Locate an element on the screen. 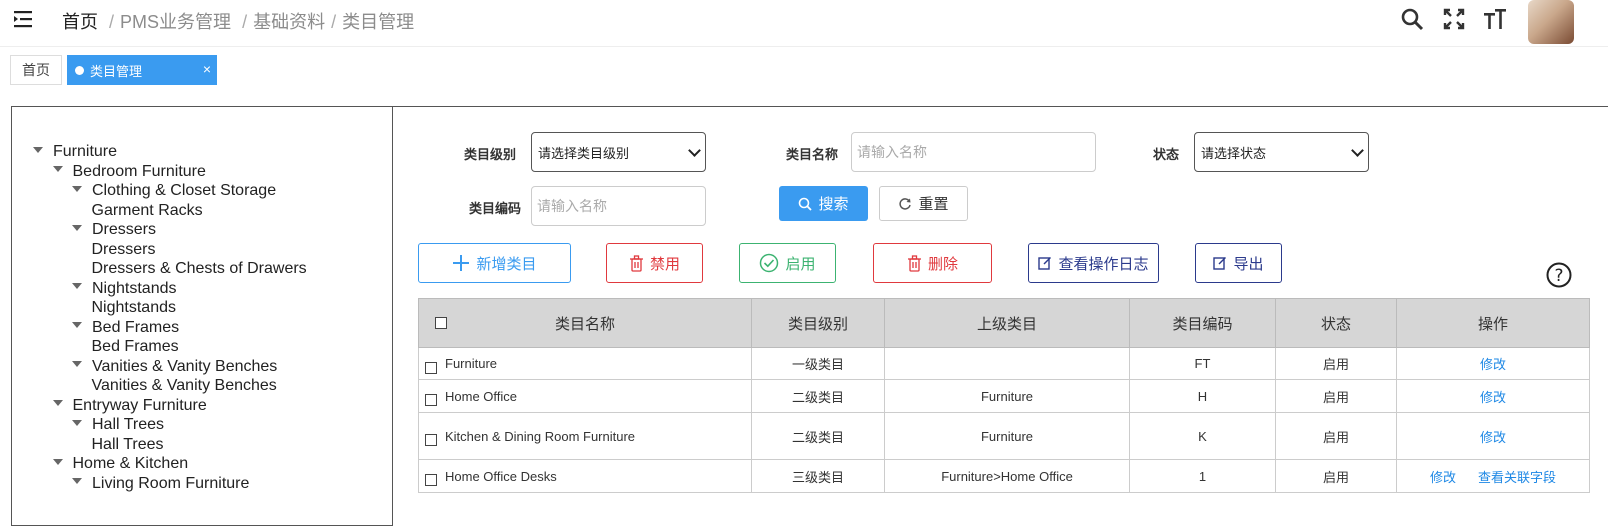 This screenshot has width=1608, height=526. tree-node: Entryway Furniture is located at coordinates (129, 405).